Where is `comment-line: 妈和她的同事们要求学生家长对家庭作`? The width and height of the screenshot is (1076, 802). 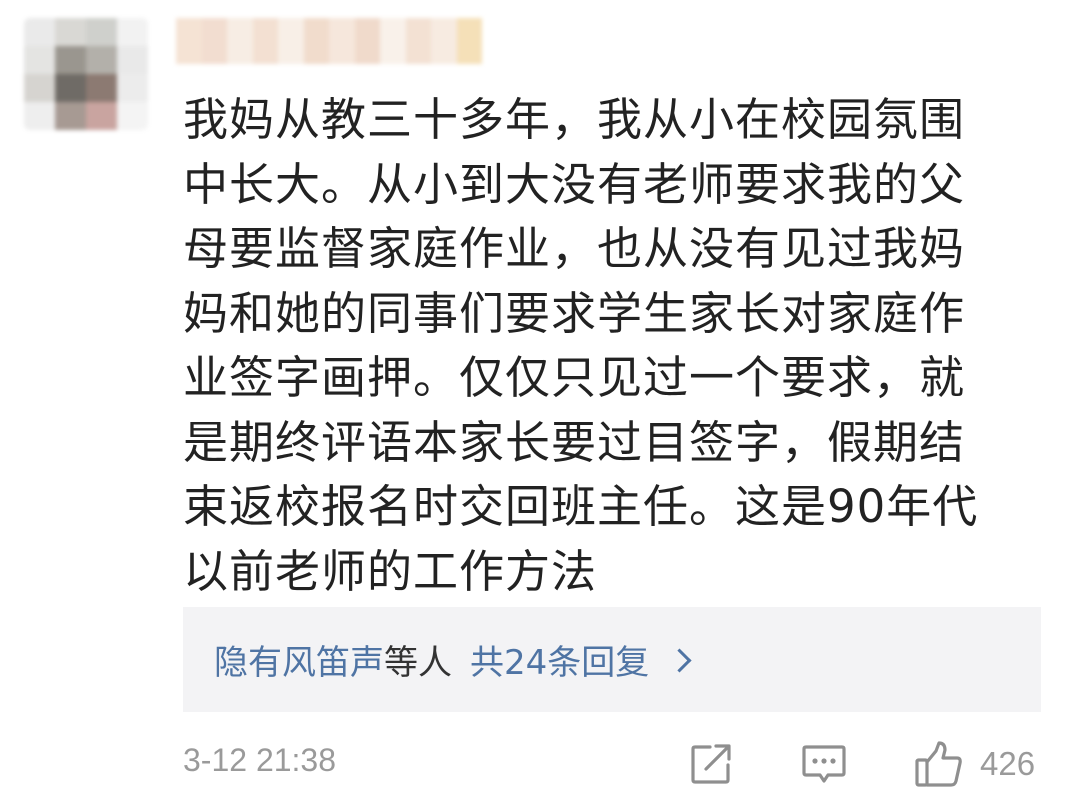 comment-line: 妈和她的同事们要求学生家长对家庭作 is located at coordinates (574, 313).